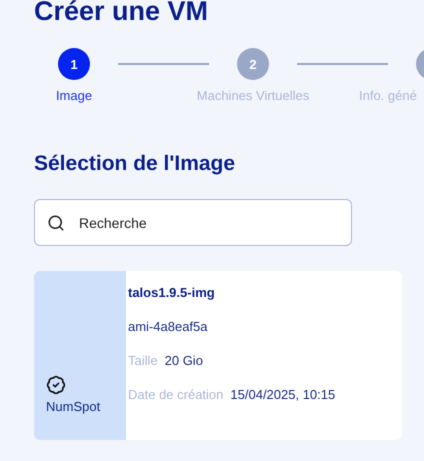 The image size is (424, 461). I want to click on search-bar: Recherche, so click(193, 222).